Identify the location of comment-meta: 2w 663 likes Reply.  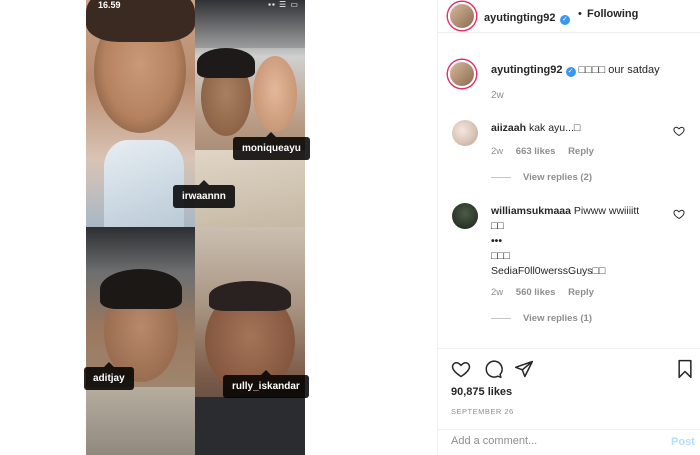
(547, 151).